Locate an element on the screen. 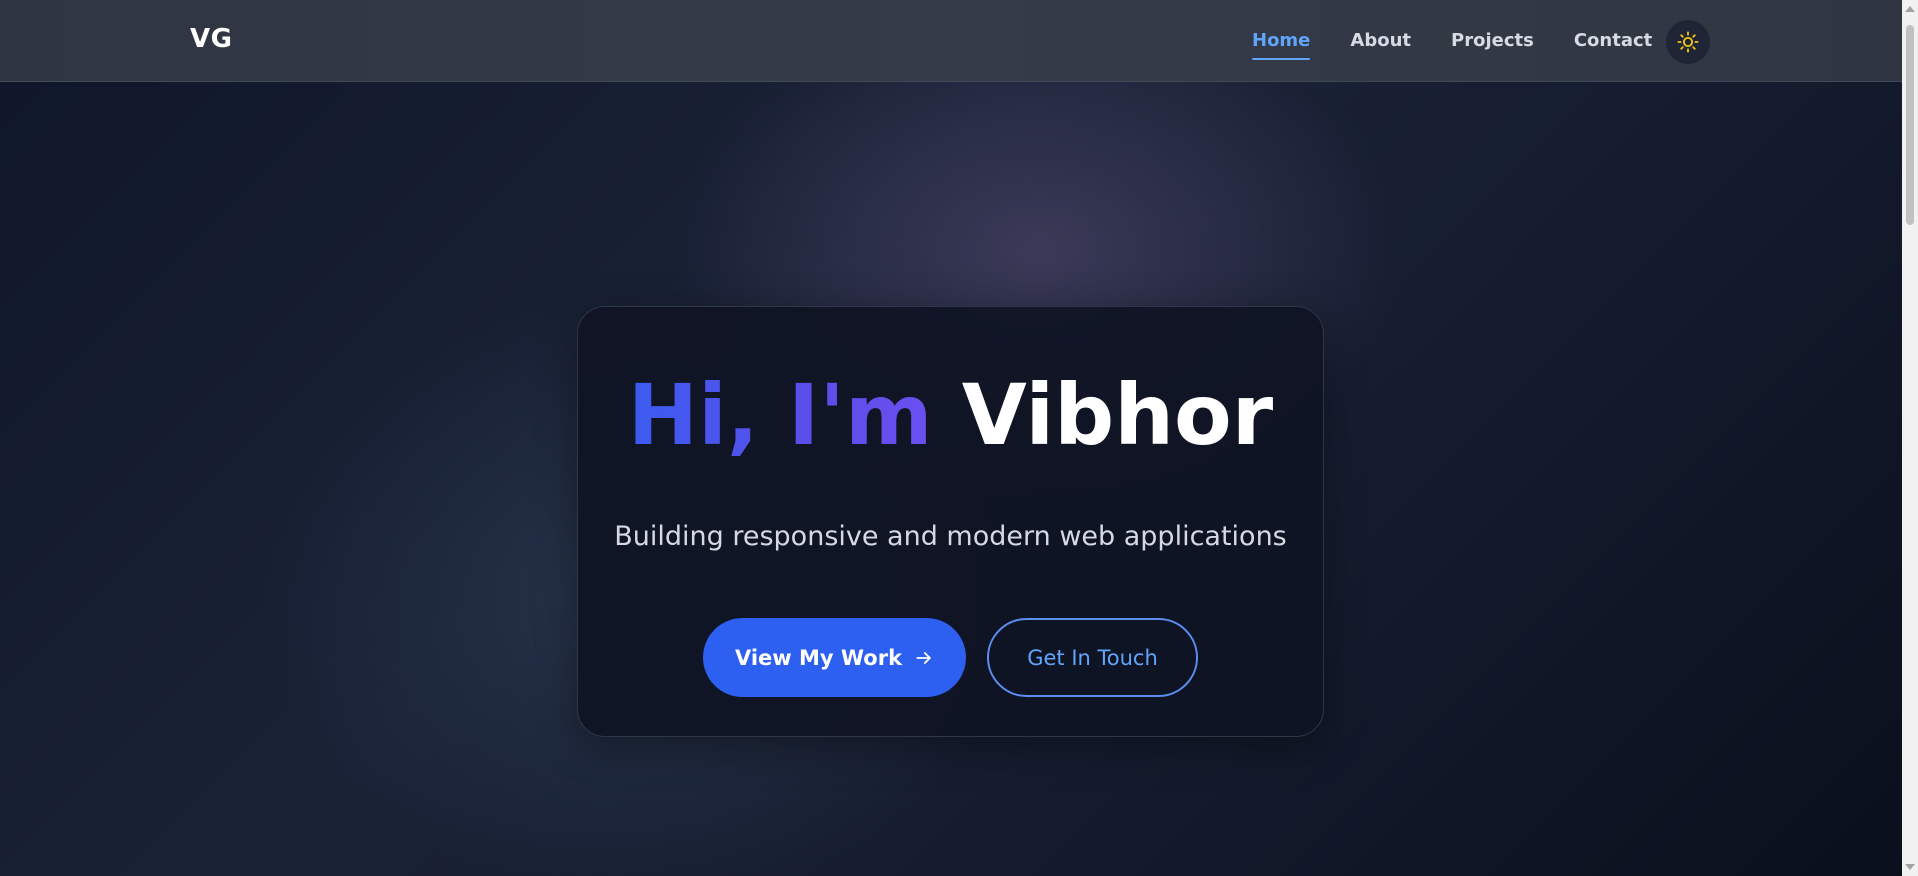 This screenshot has height=876, width=1918. hero-name: Vibhor is located at coordinates (1117, 415).